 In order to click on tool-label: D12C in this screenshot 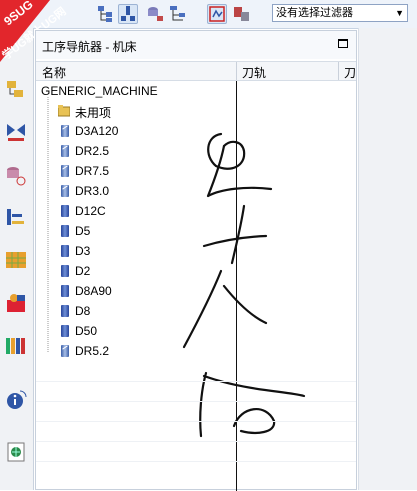, I will do `click(90, 211)`.